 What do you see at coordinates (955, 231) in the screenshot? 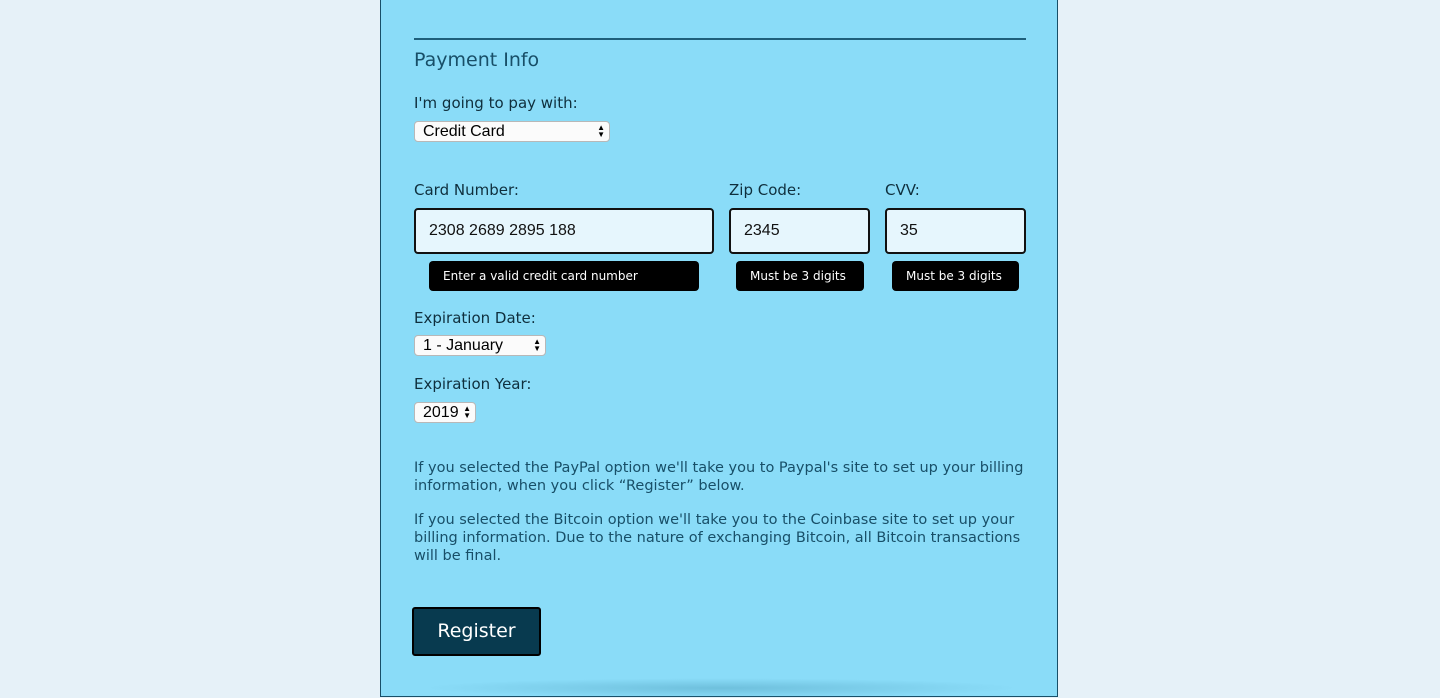
I see `cvv-field: 35` at bounding box center [955, 231].